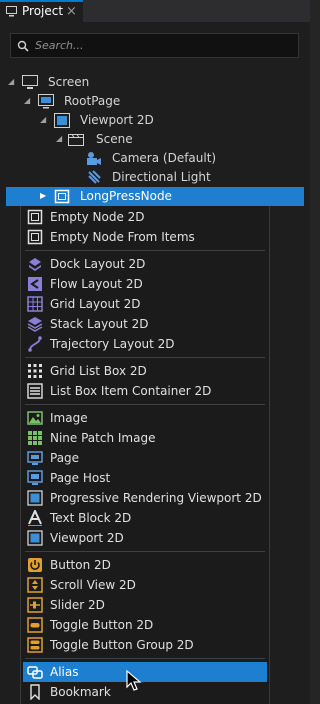 The image size is (320, 704). Describe the element at coordinates (161, 177) in the screenshot. I see `tree-item-label: Directional Light` at that location.